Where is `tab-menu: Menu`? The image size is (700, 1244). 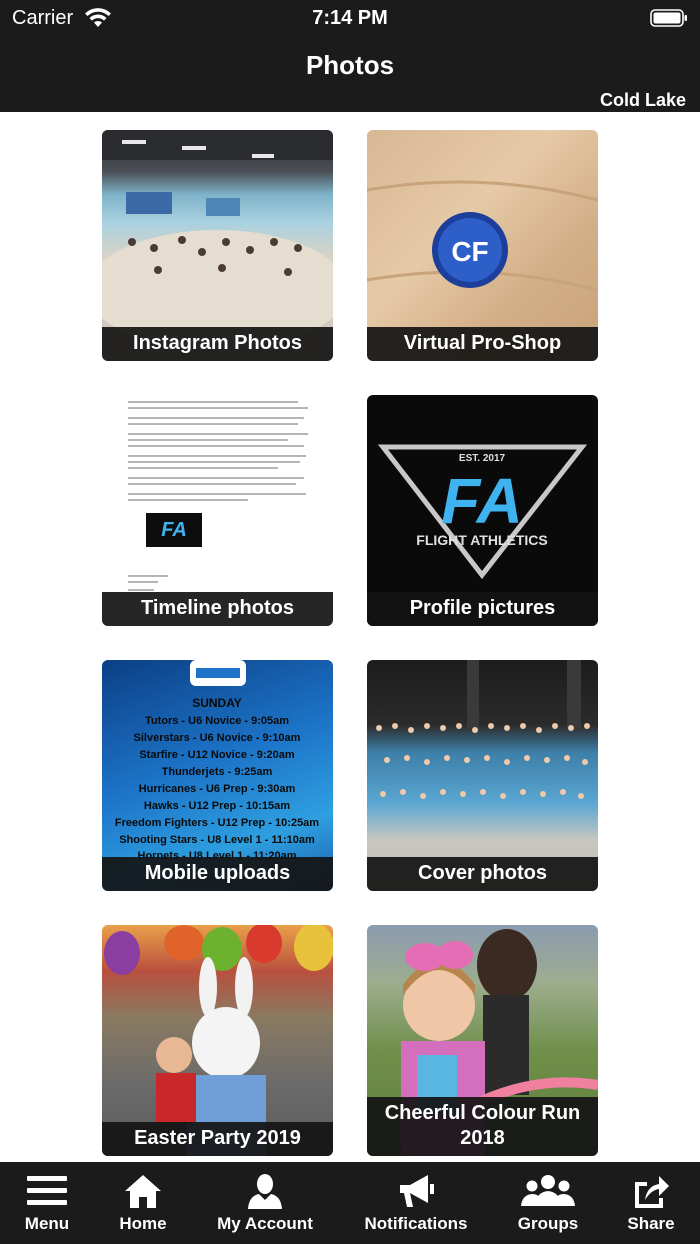 tab-menu: Menu is located at coordinates (47, 1203).